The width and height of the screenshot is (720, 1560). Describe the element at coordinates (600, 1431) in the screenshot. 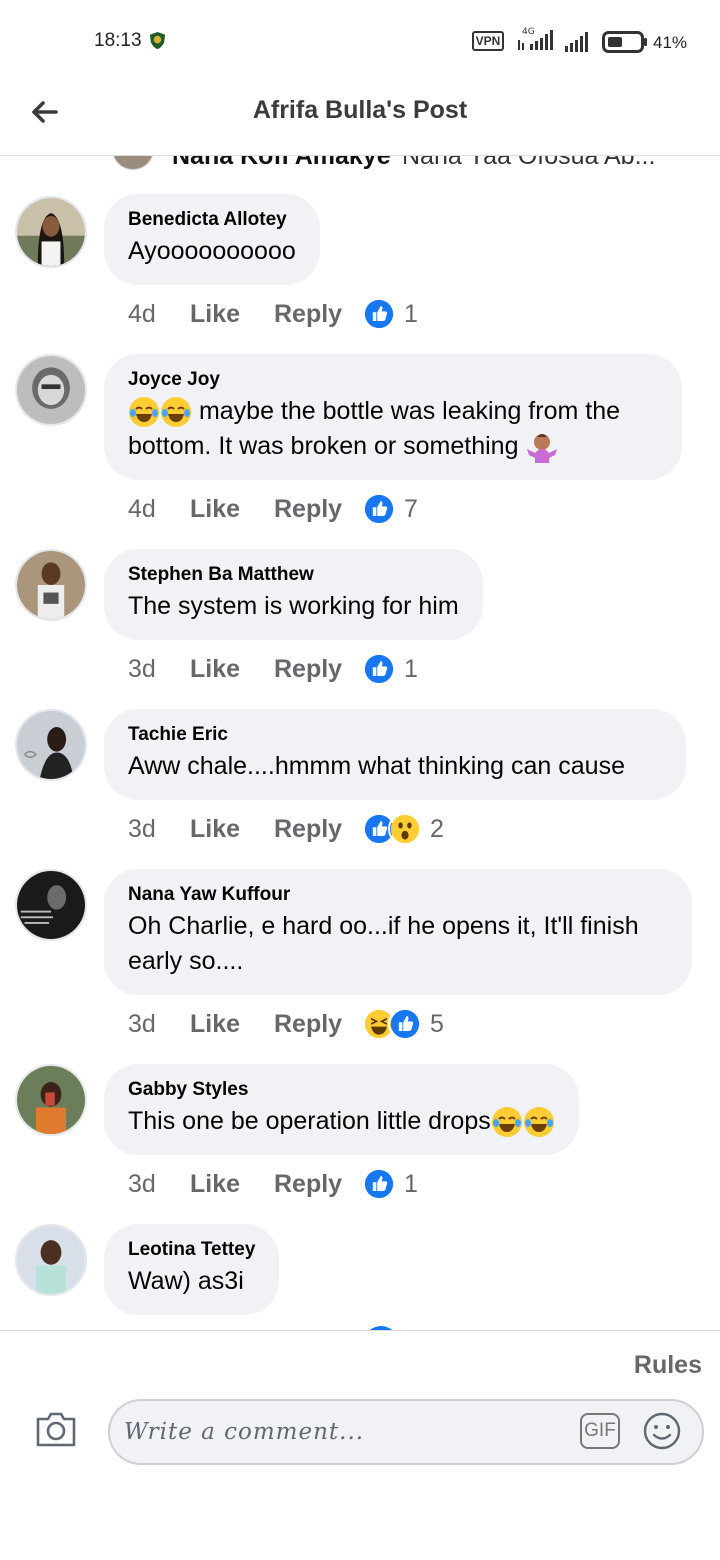

I see `gif-button: GIF` at that location.